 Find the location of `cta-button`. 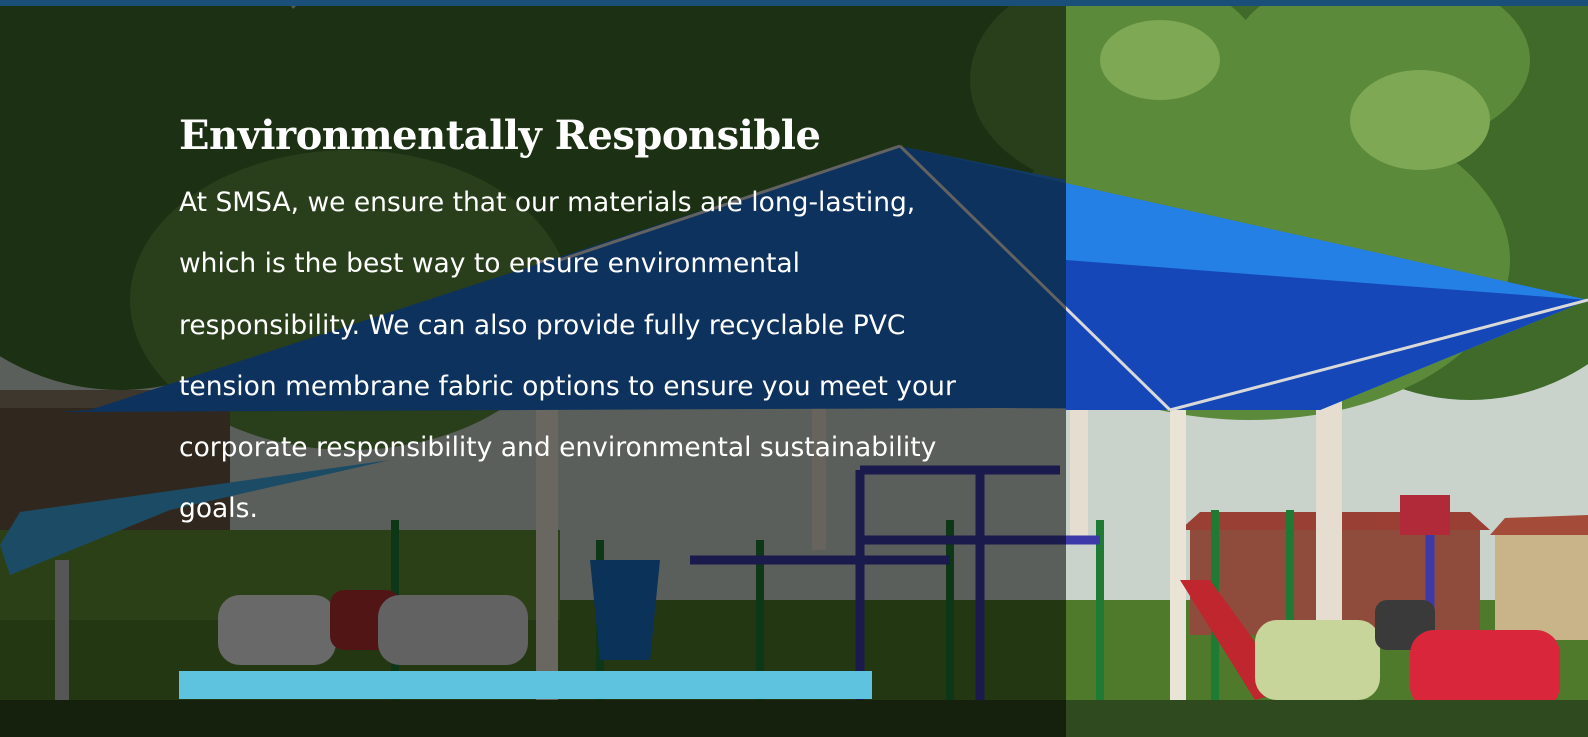

cta-button is located at coordinates (525, 685).